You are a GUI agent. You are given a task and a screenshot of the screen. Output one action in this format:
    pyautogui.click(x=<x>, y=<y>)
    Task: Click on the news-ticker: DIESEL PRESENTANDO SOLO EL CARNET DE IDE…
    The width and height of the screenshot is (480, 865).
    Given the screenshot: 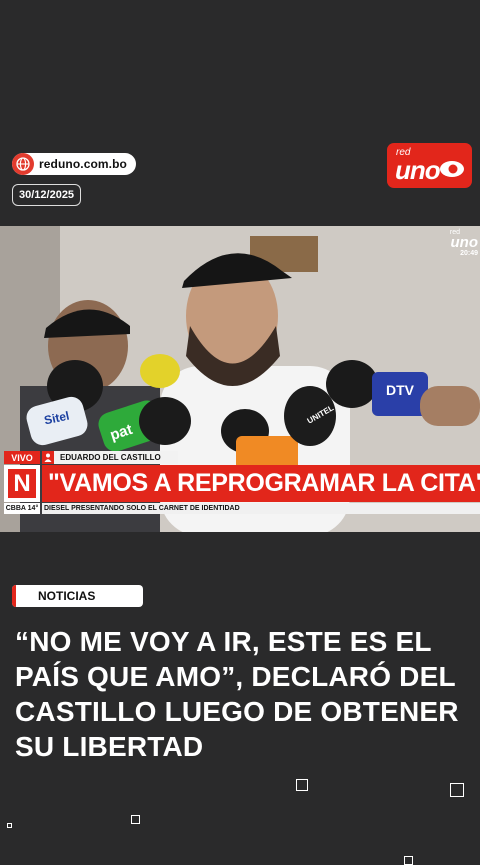 What is the action you would take?
    pyautogui.click(x=261, y=508)
    